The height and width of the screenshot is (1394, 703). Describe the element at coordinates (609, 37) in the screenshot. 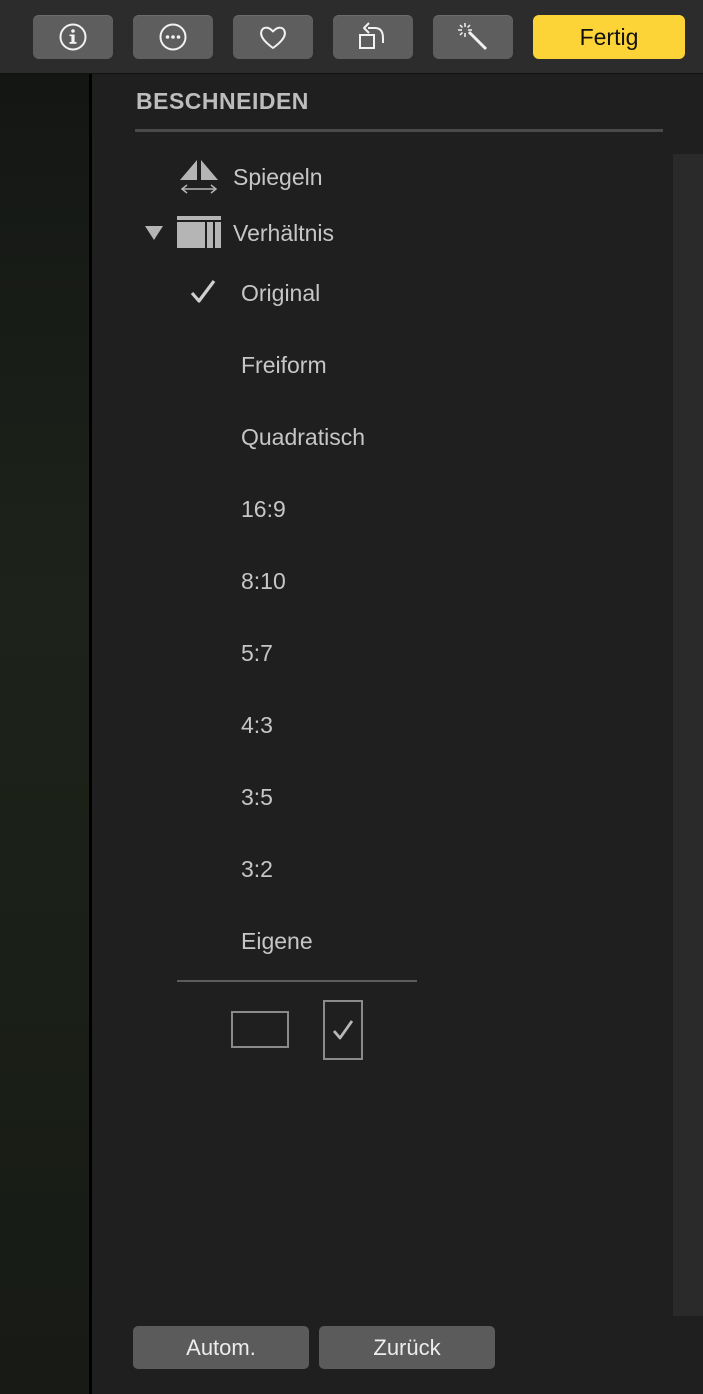

I see `done-button: Fertig` at that location.